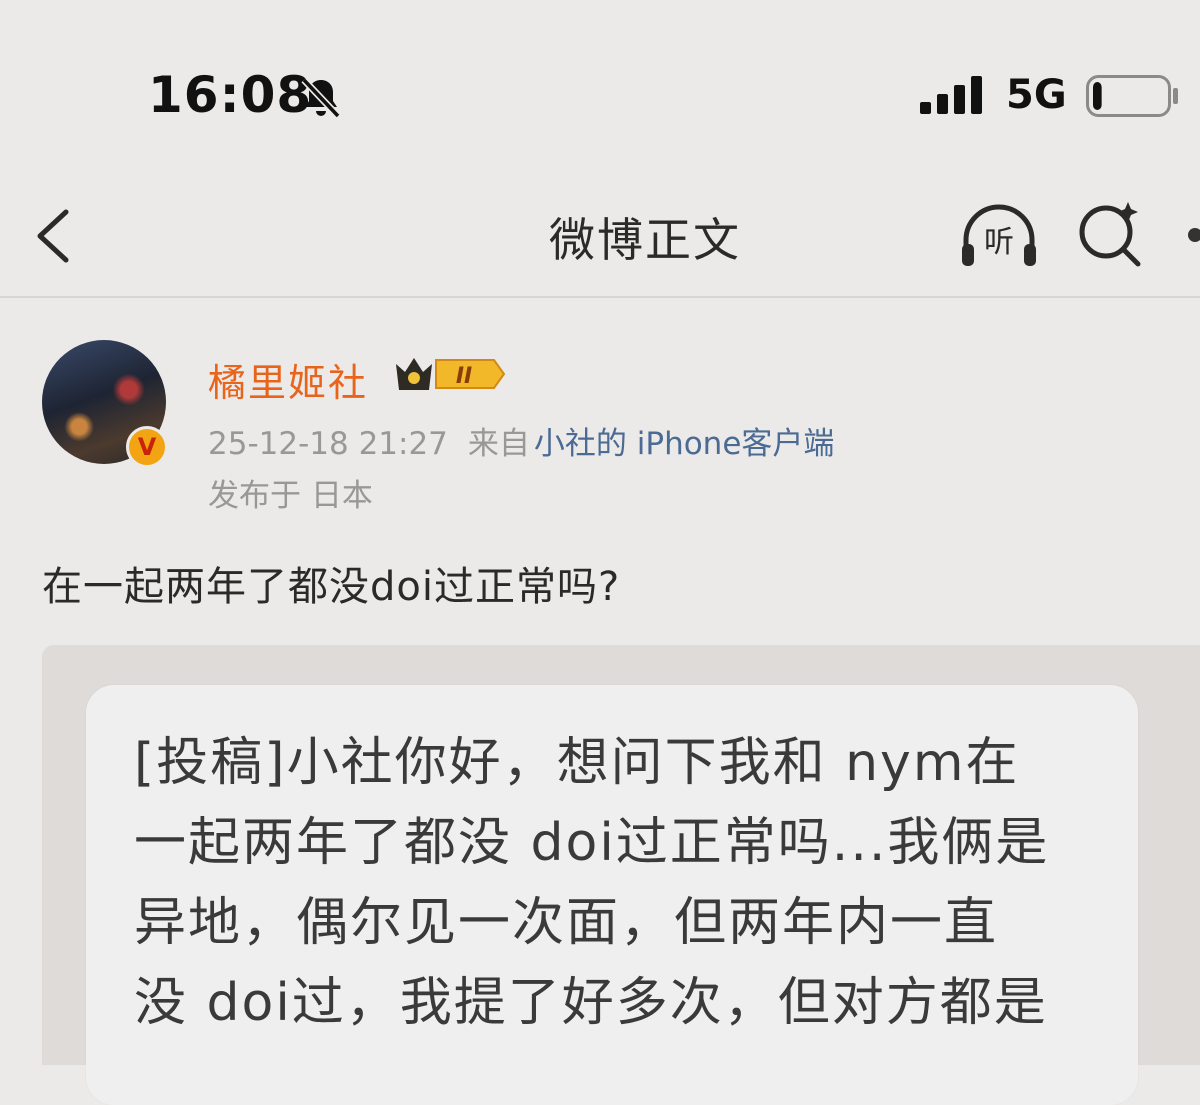 The height and width of the screenshot is (1105, 1200). What do you see at coordinates (684, 444) in the screenshot?
I see `source-link: 小社的 iPhone客户端` at bounding box center [684, 444].